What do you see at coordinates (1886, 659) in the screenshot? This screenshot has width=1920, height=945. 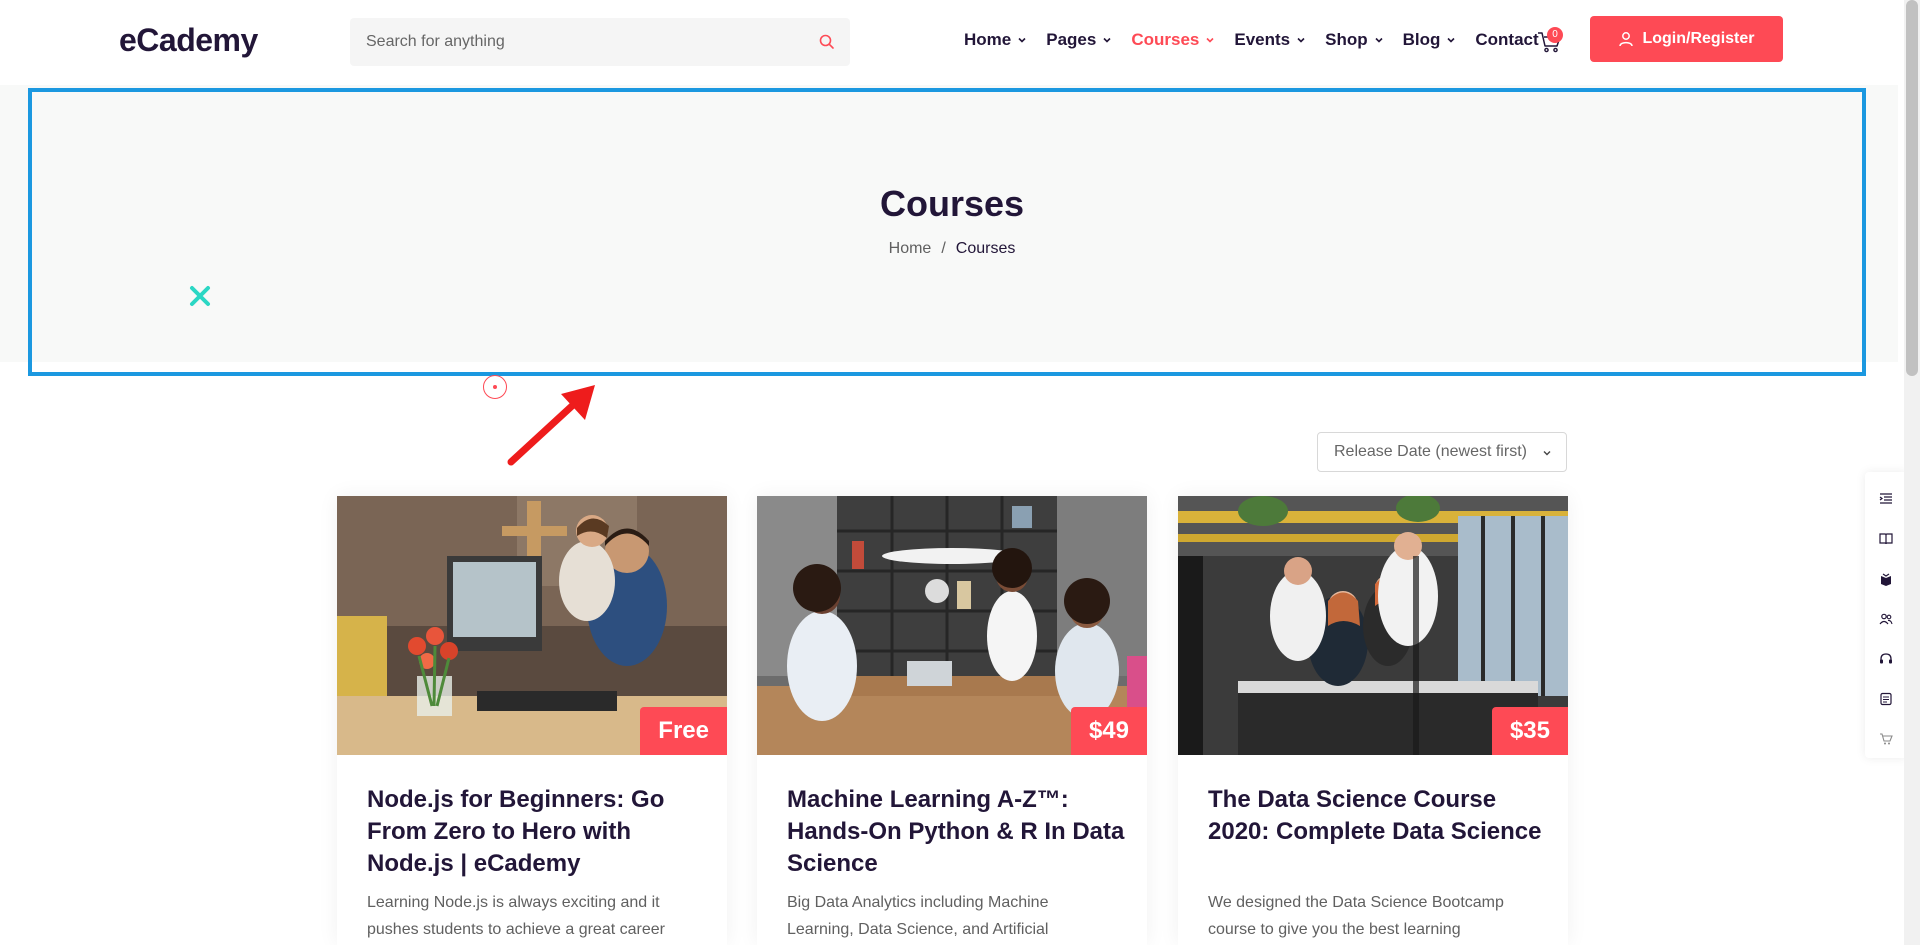 I see `headset-icon` at bounding box center [1886, 659].